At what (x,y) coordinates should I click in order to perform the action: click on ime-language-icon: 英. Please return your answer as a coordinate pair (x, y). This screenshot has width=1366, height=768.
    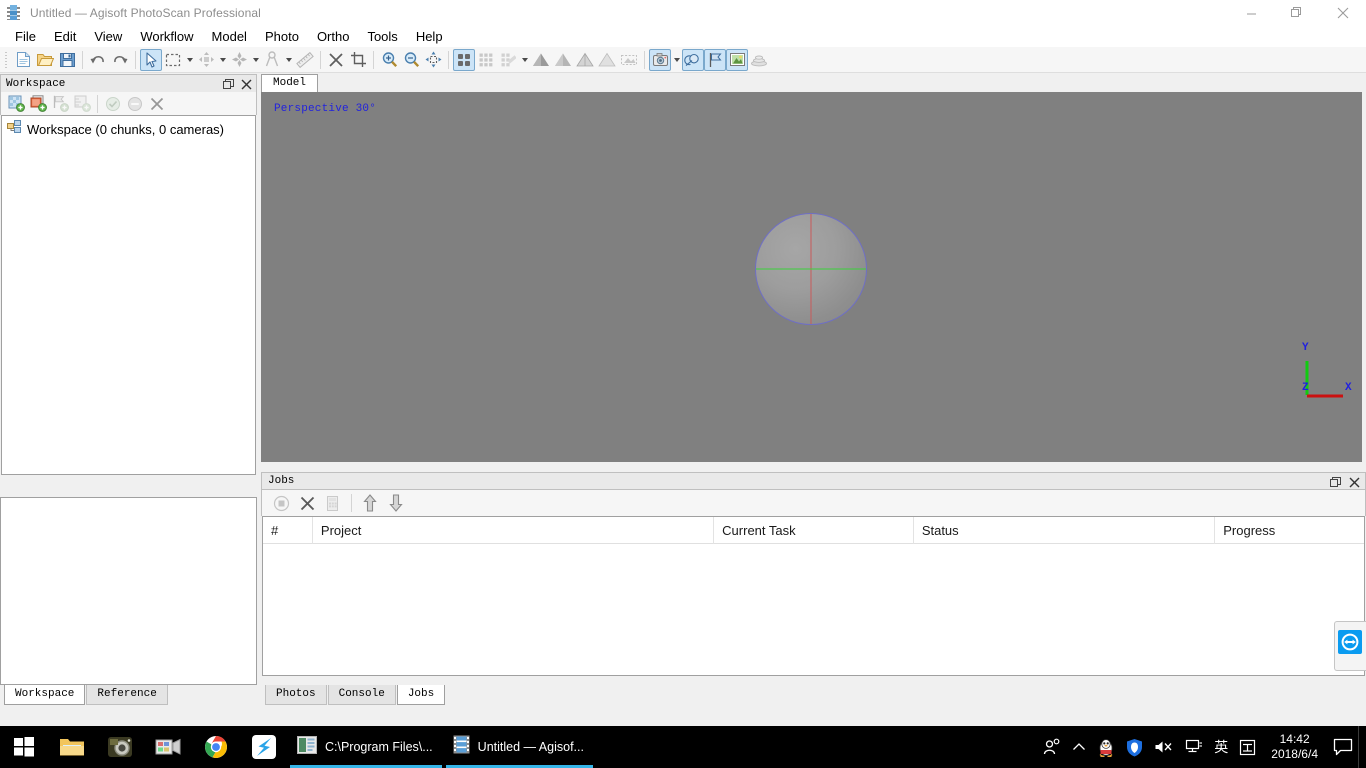
    Looking at the image, I should click on (1221, 747).